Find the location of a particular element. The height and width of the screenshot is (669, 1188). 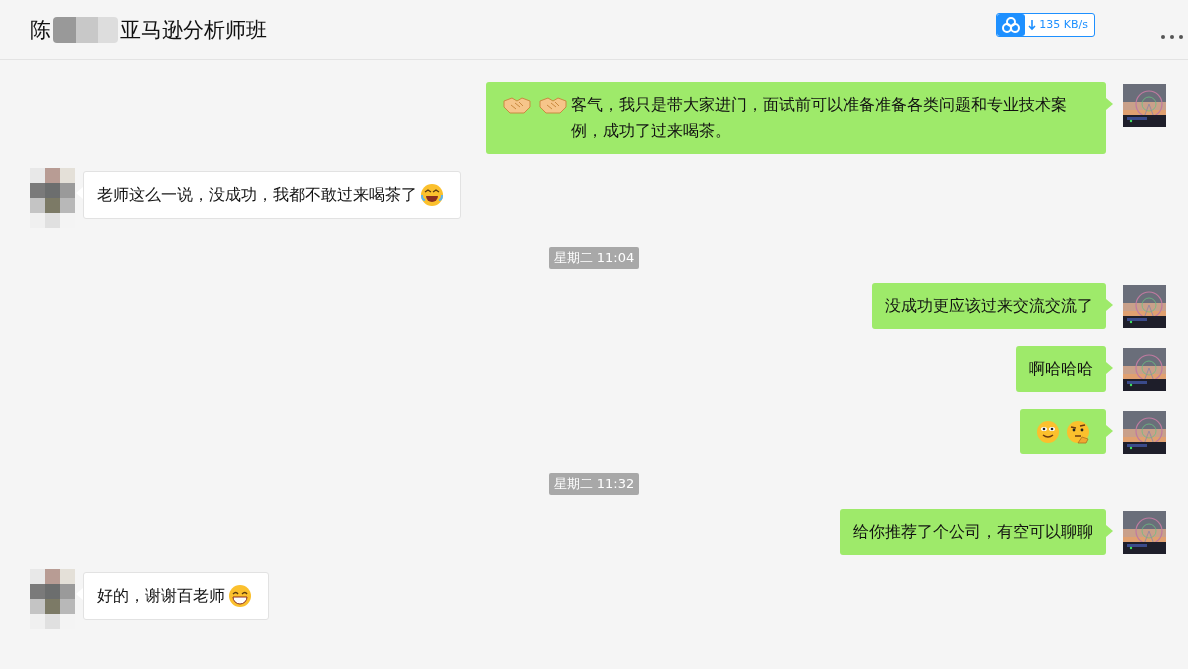

grinning-face-icon is located at coordinates (240, 596).